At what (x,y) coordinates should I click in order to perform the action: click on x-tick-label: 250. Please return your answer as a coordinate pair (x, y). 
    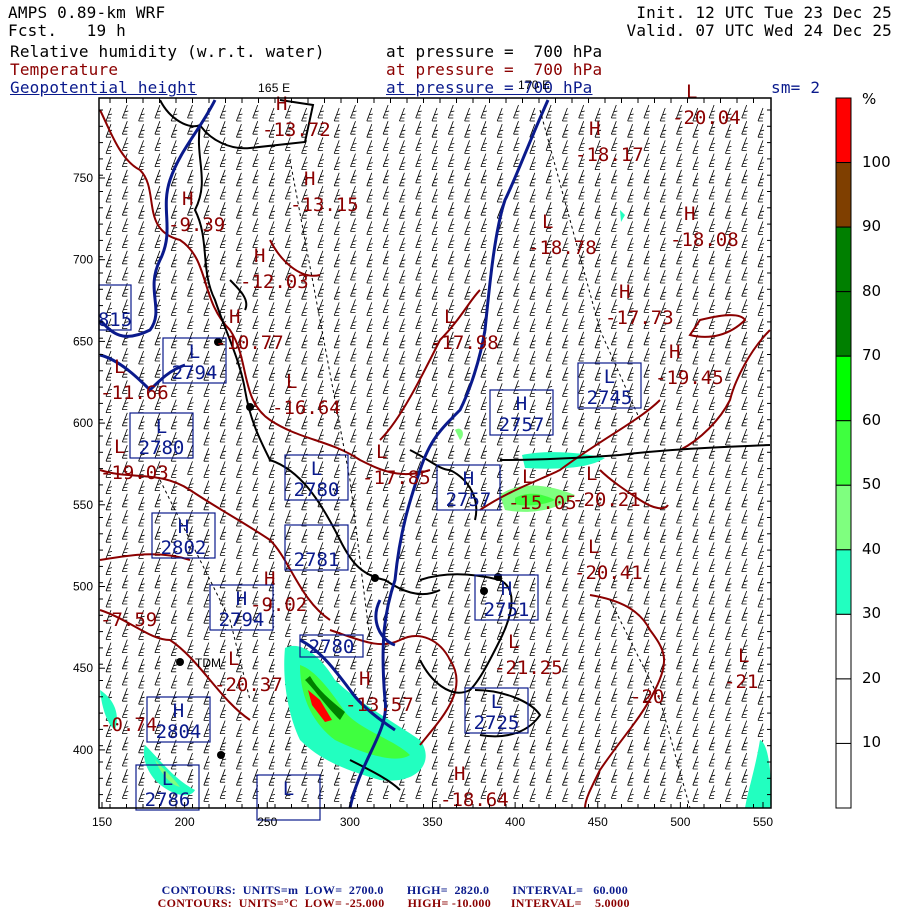
    Looking at the image, I should click on (267, 822).